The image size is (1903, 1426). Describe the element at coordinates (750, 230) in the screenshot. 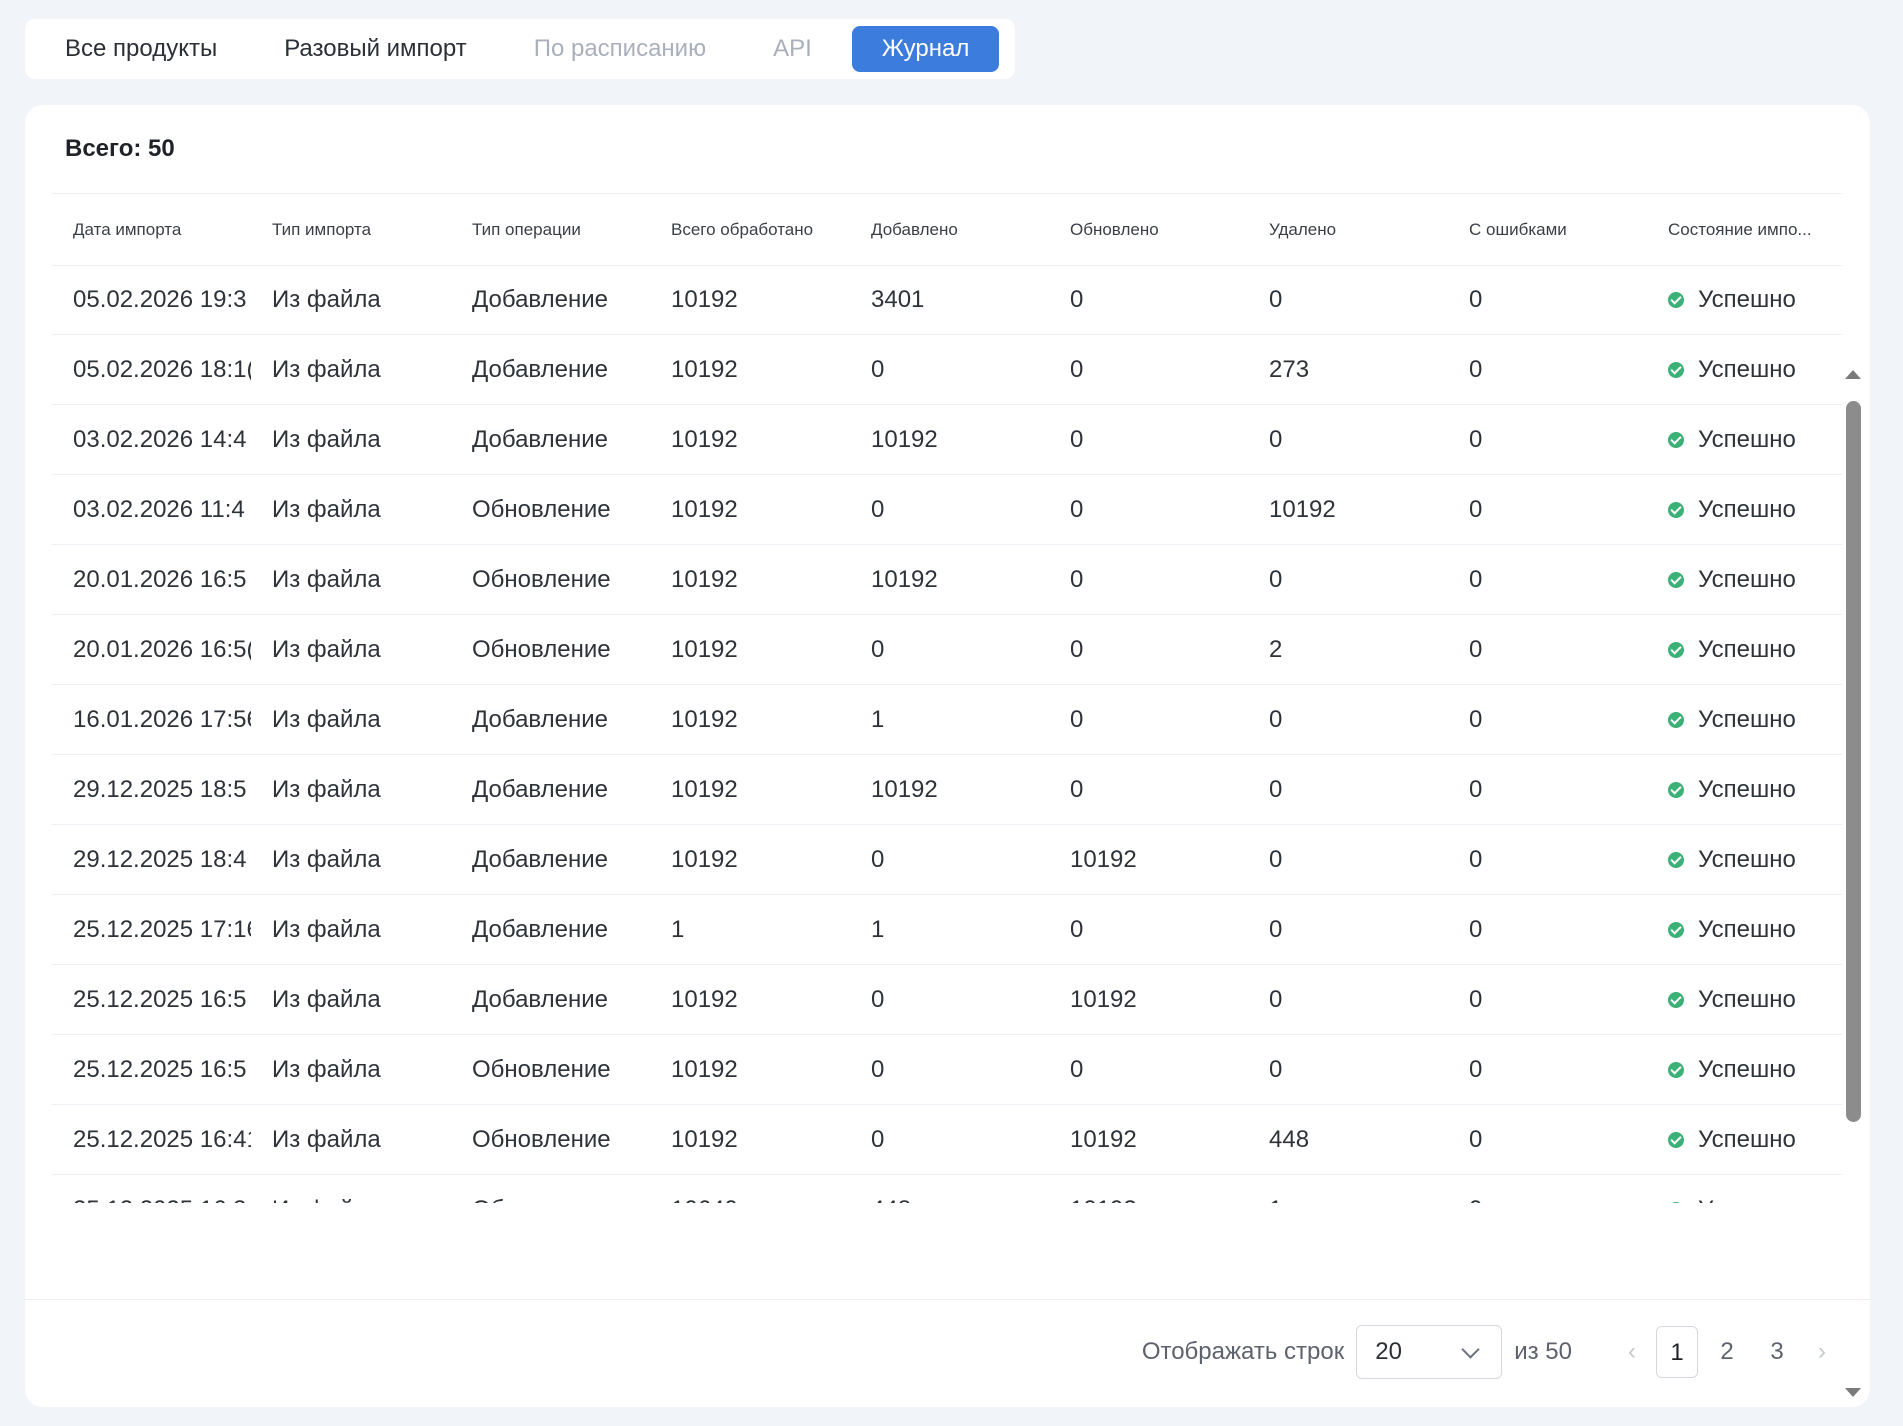

I see `column-header-total-processed: Всего обработано` at that location.